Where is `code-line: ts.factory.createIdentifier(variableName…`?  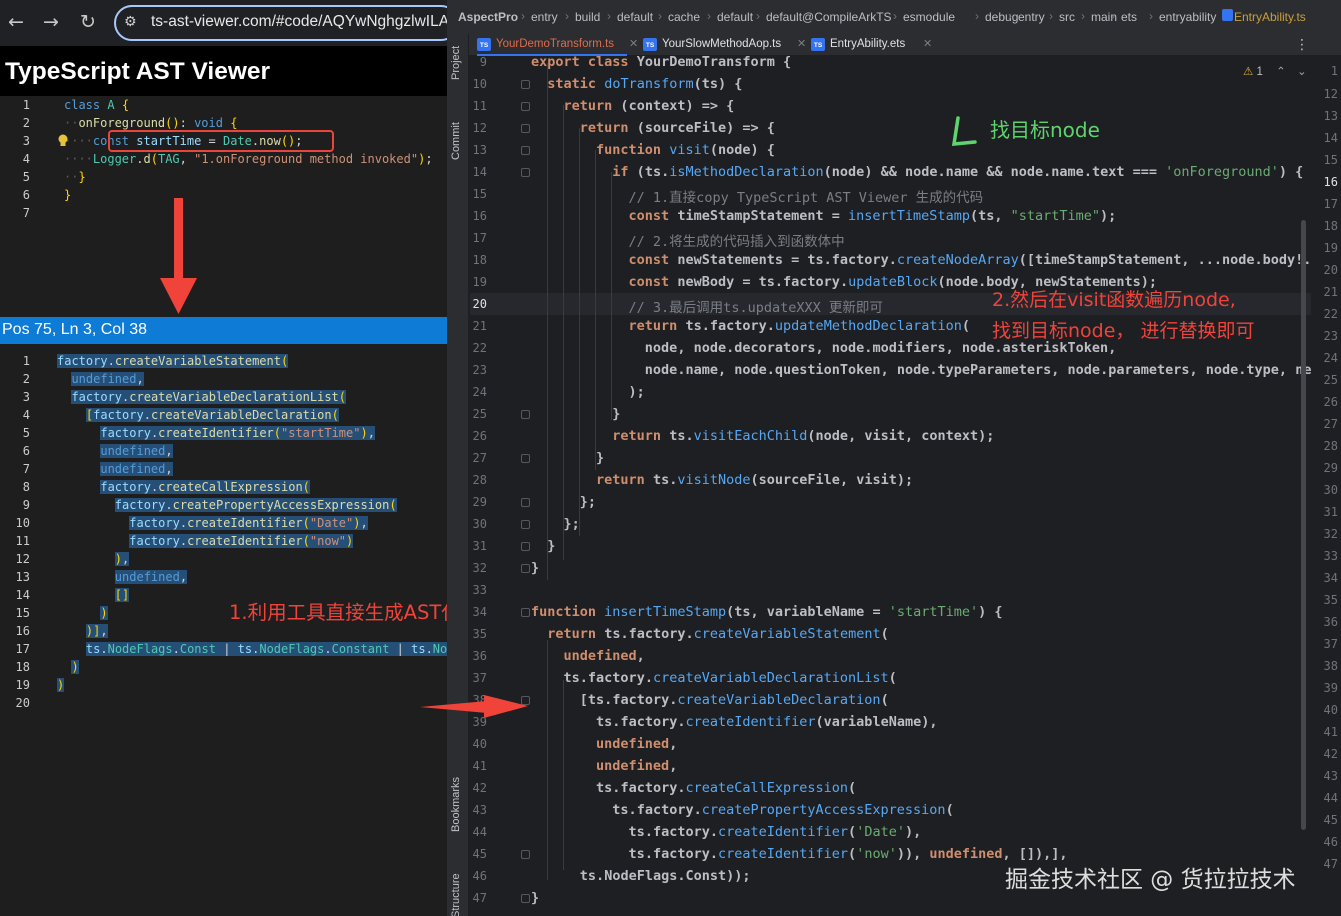
code-line: ts.factory.createIdentifier(variableName… is located at coordinates (734, 722).